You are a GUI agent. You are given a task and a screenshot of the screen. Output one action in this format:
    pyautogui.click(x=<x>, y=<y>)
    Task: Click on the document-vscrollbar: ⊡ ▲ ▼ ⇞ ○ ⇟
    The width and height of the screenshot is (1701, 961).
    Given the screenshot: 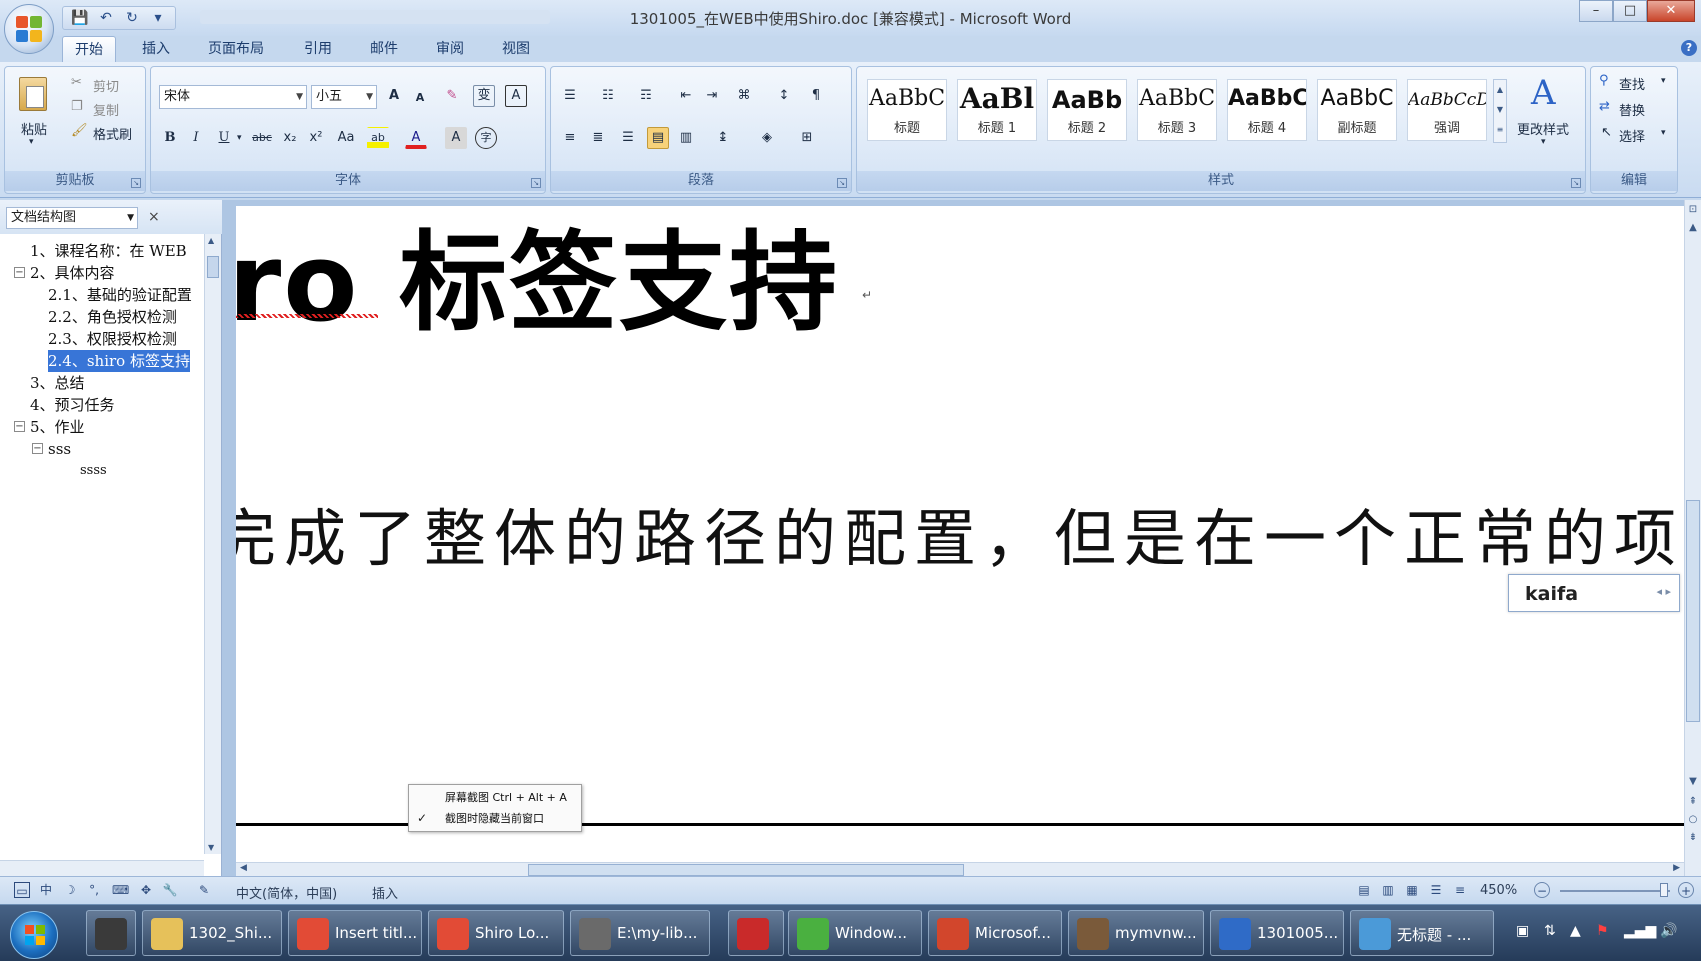 What is the action you would take?
    pyautogui.click(x=1692, y=538)
    